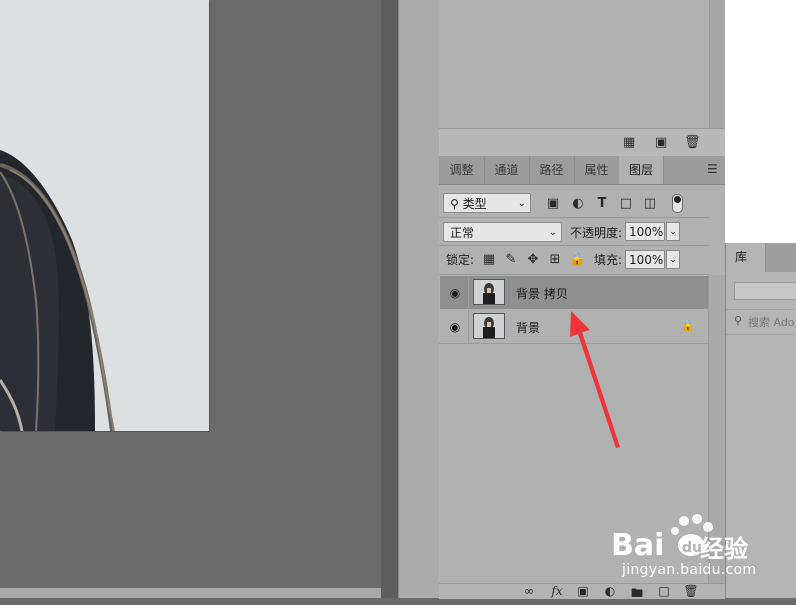 This screenshot has width=796, height=605. What do you see at coordinates (610, 591) in the screenshot?
I see `new-adjustment-layer-icon: ◐` at bounding box center [610, 591].